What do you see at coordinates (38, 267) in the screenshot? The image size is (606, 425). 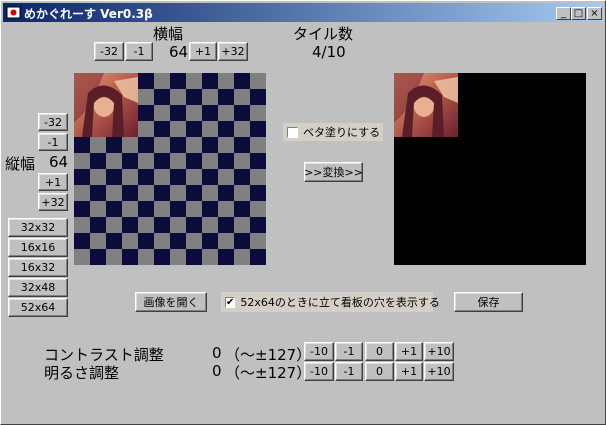 I see `preset-16x32-button: 16x32` at bounding box center [38, 267].